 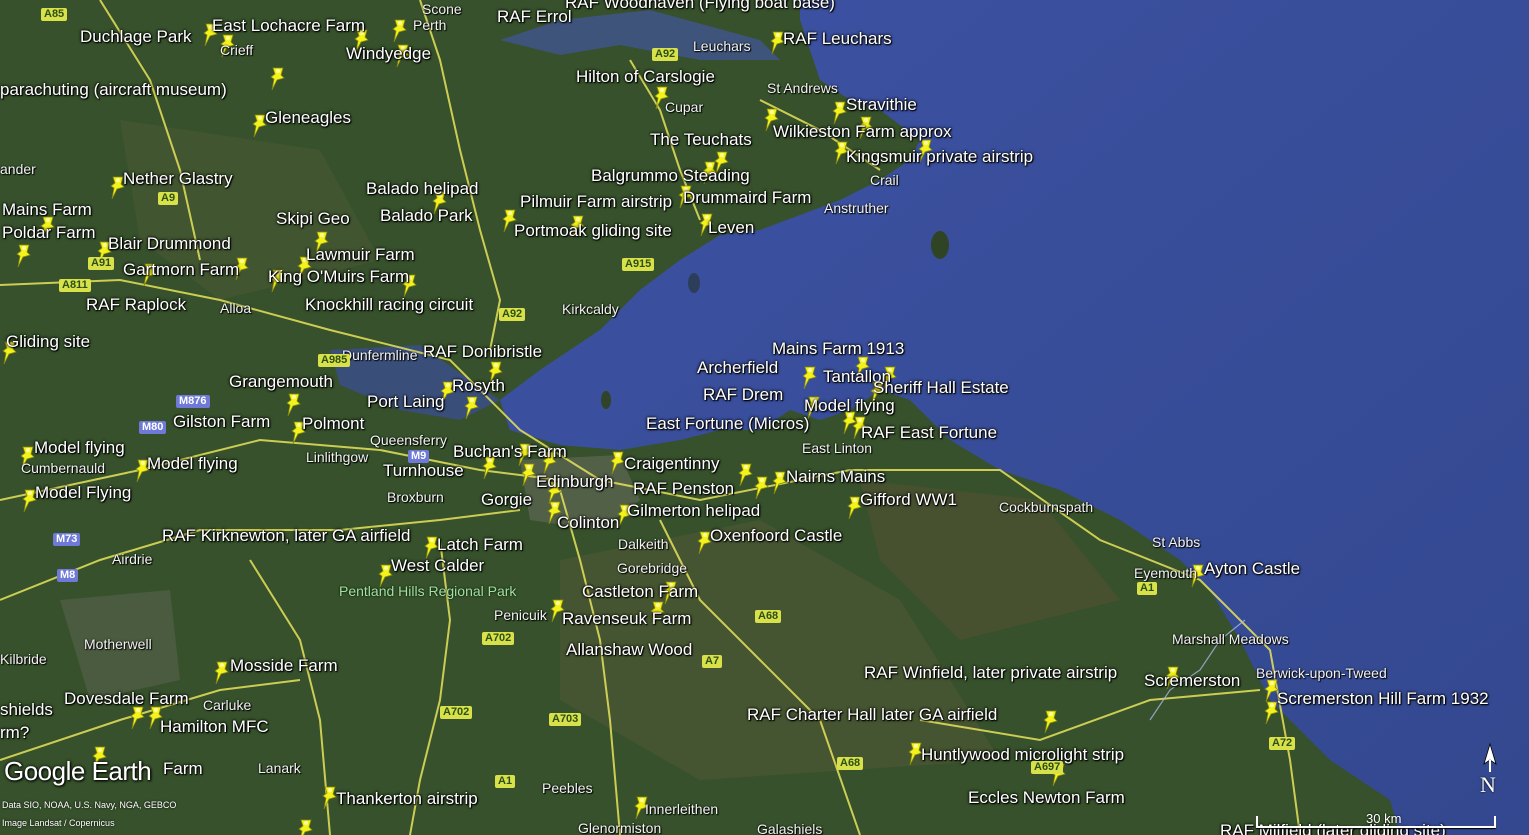 What do you see at coordinates (47, 210) in the screenshot?
I see `placemark-label: Mains Farm` at bounding box center [47, 210].